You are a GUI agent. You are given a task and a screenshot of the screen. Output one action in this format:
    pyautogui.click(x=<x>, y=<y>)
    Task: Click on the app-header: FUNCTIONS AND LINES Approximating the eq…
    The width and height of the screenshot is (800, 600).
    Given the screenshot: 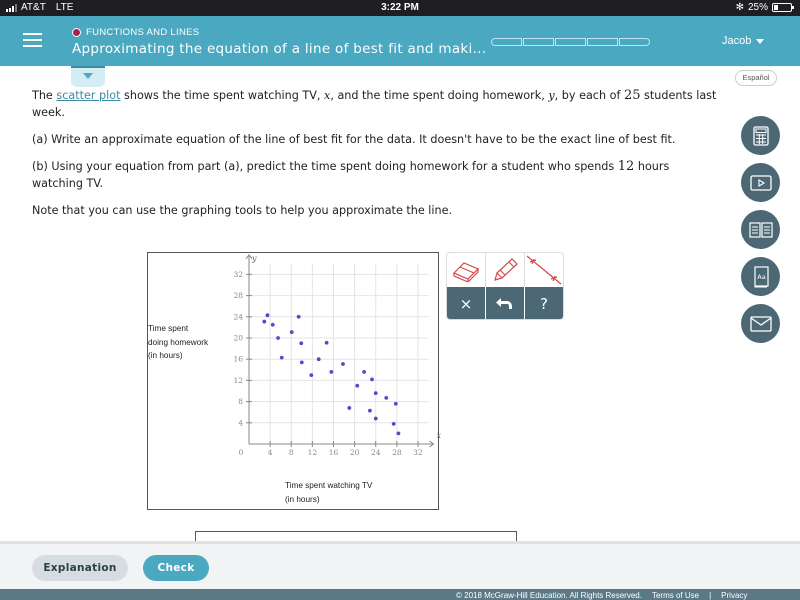 What is the action you would take?
    pyautogui.click(x=400, y=41)
    